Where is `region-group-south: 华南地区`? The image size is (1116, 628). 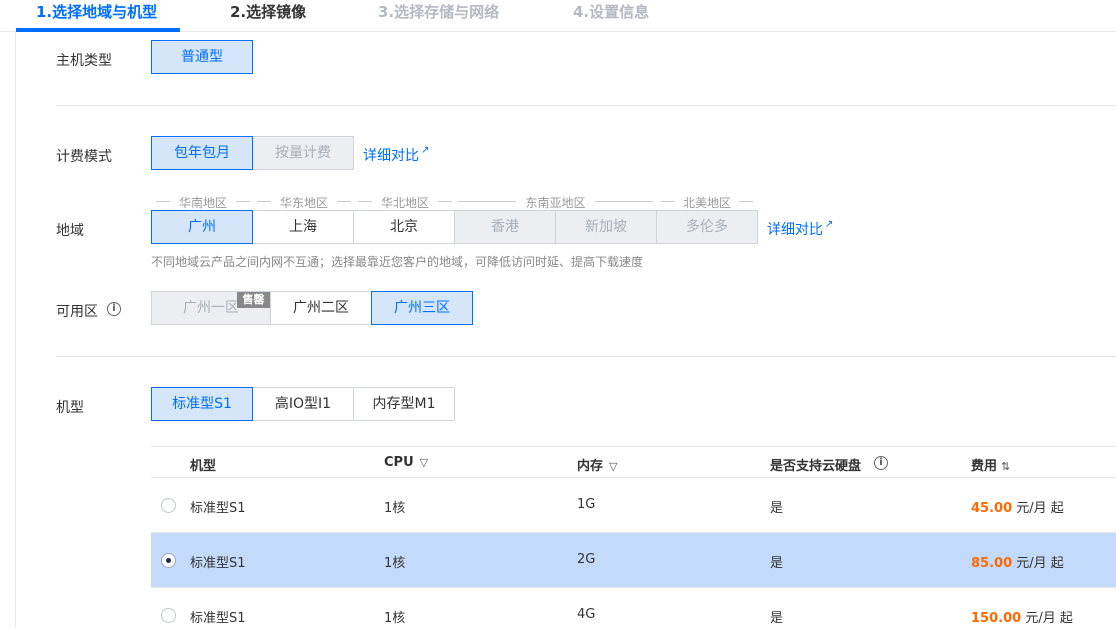
region-group-south: 华南地区 is located at coordinates (203, 202).